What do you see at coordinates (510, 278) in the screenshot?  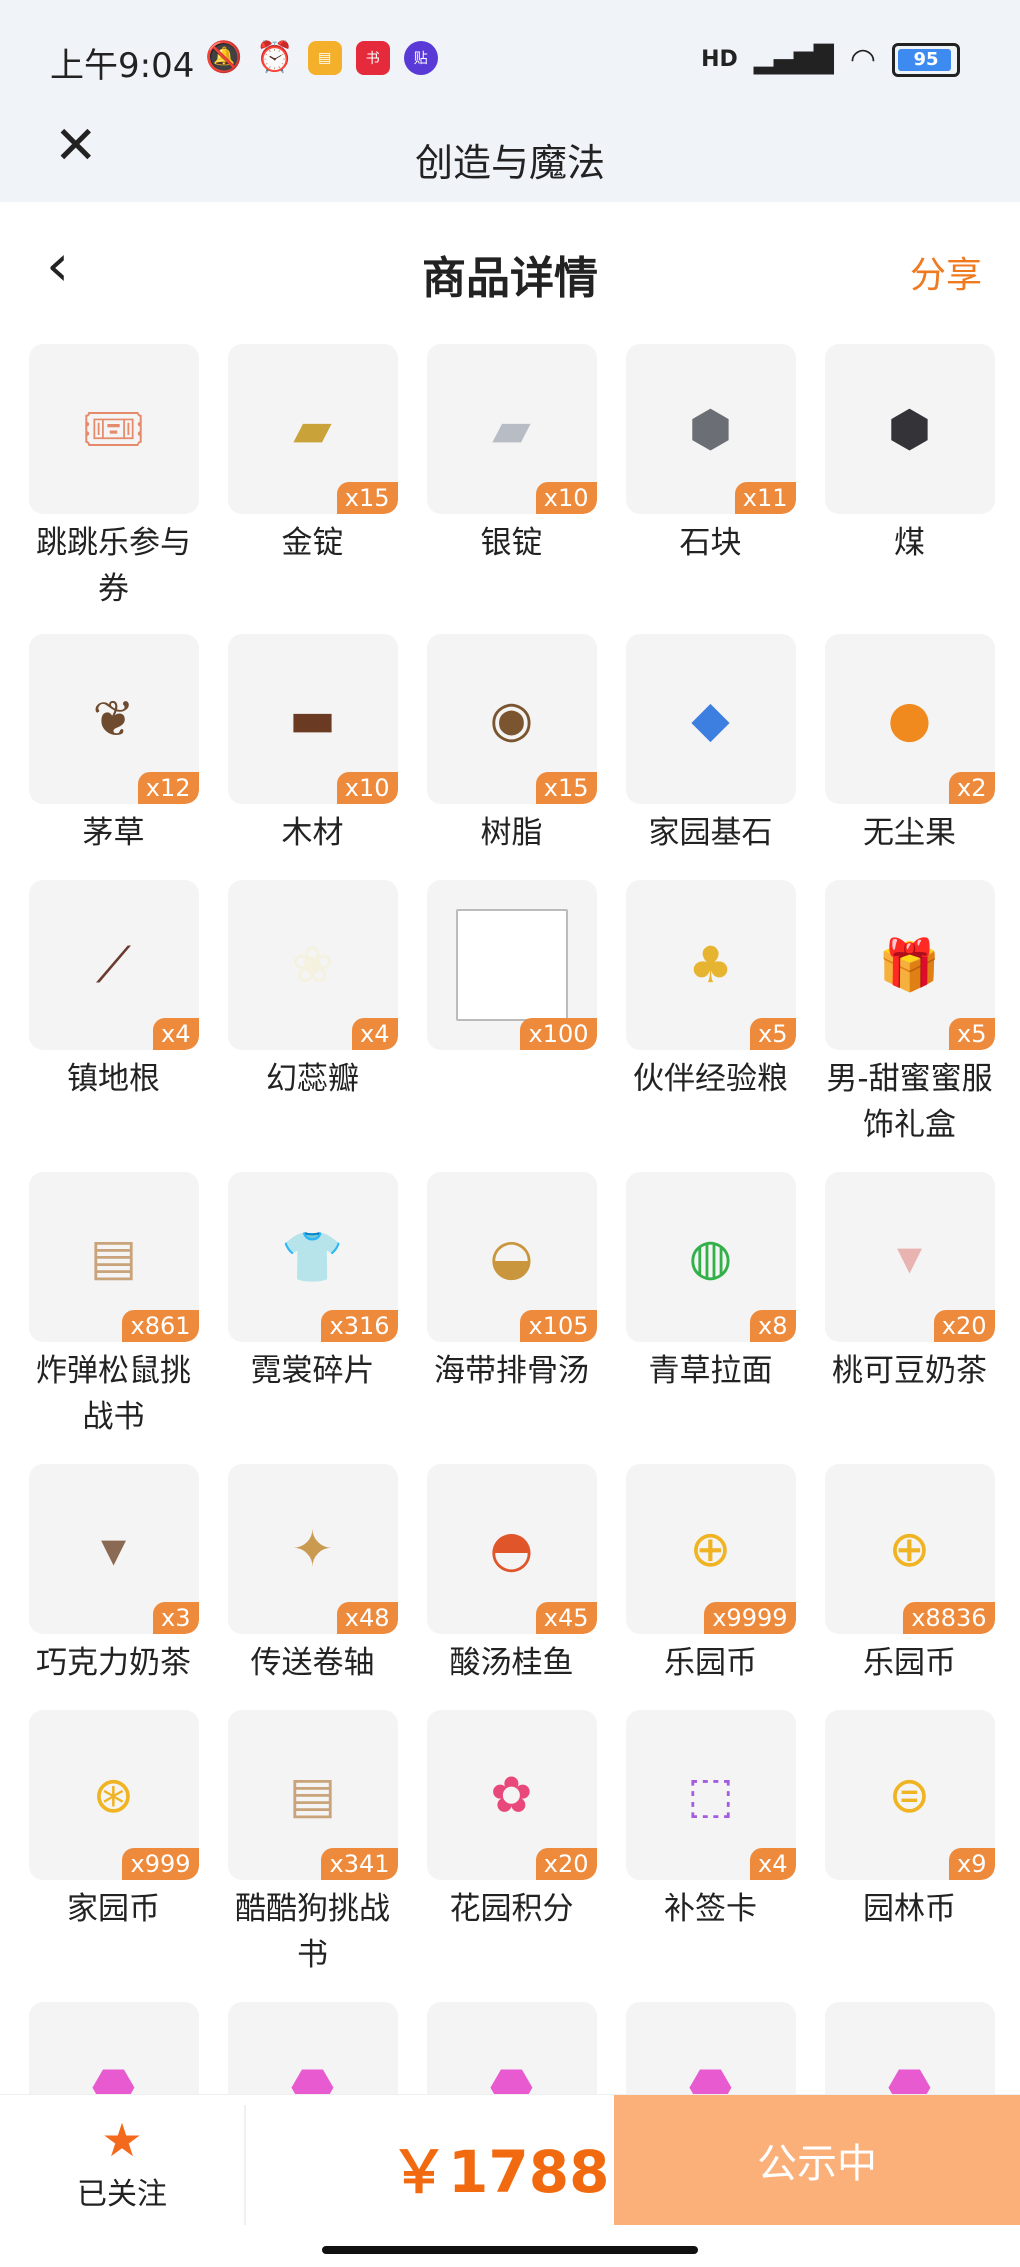 I see `page-title: 商品详情` at bounding box center [510, 278].